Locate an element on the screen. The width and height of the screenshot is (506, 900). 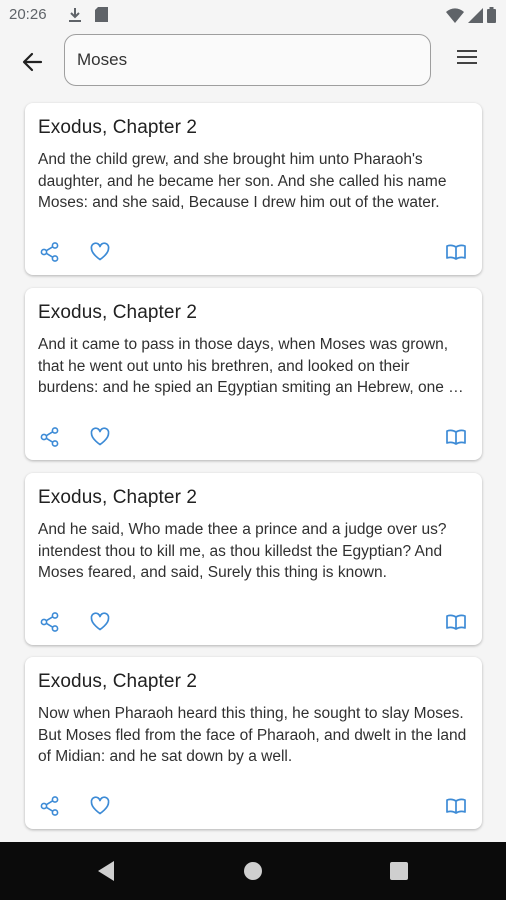
system-status-icons is located at coordinates (471, 15).